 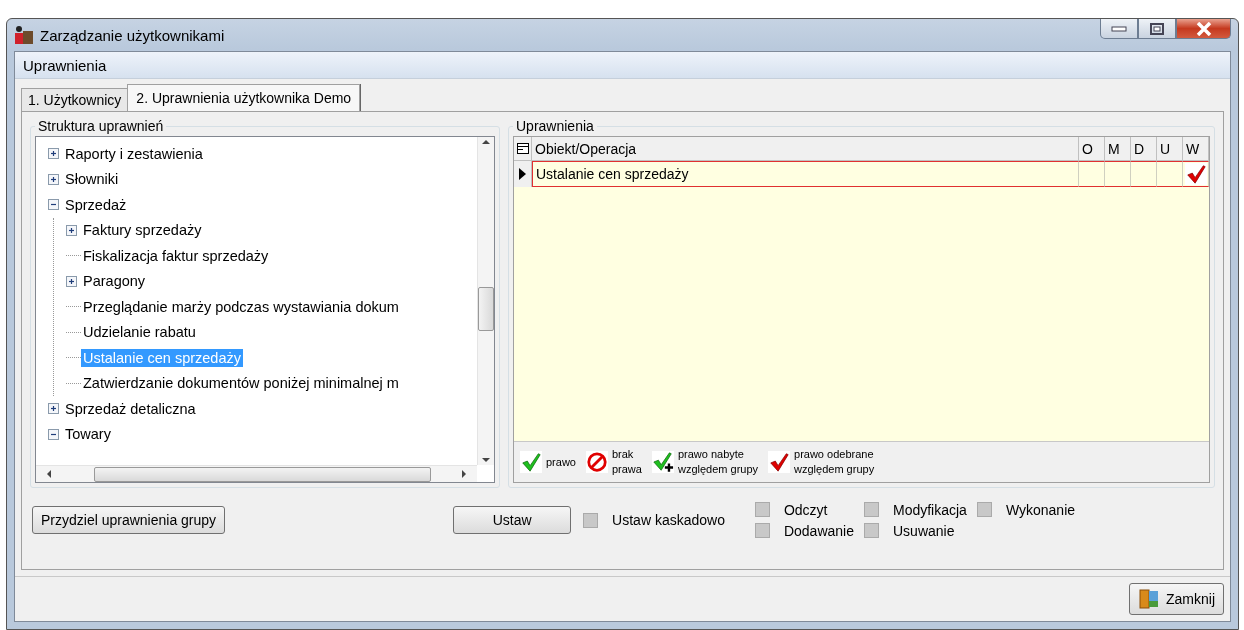 I want to click on close-button, so click(x=1203, y=29).